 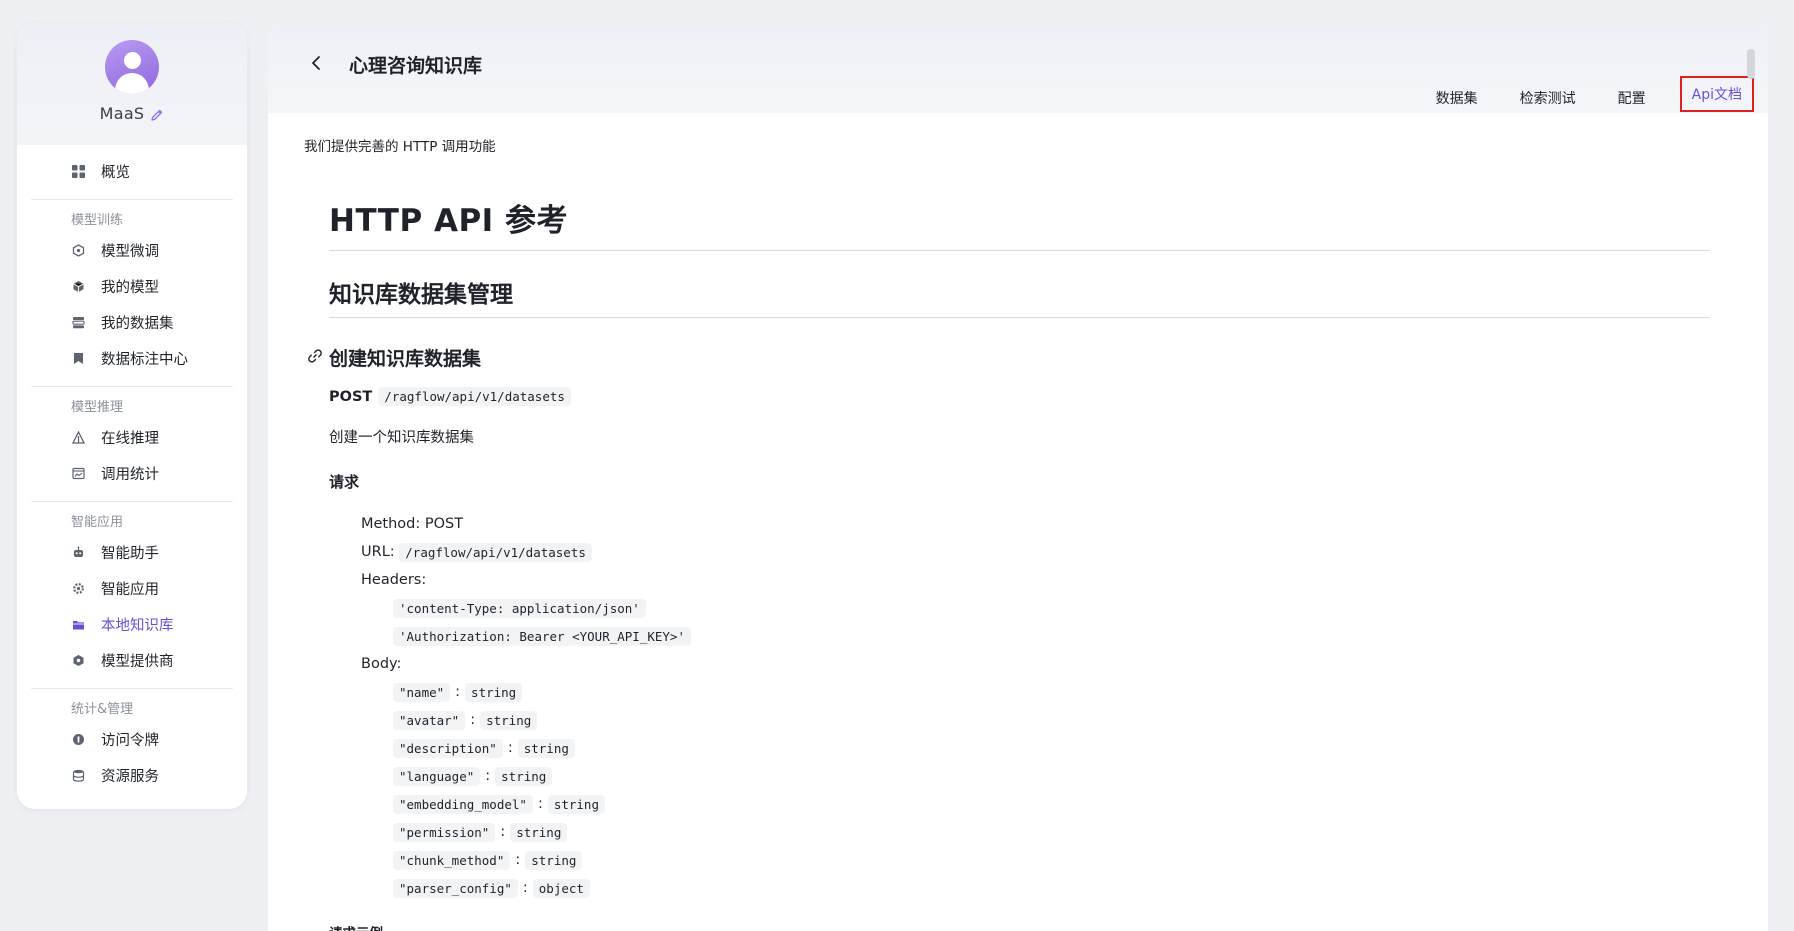 I want to click on page-header: 心理咨询知识库 数据集 检索测试 配置 Api文档, so click(x=1018, y=68).